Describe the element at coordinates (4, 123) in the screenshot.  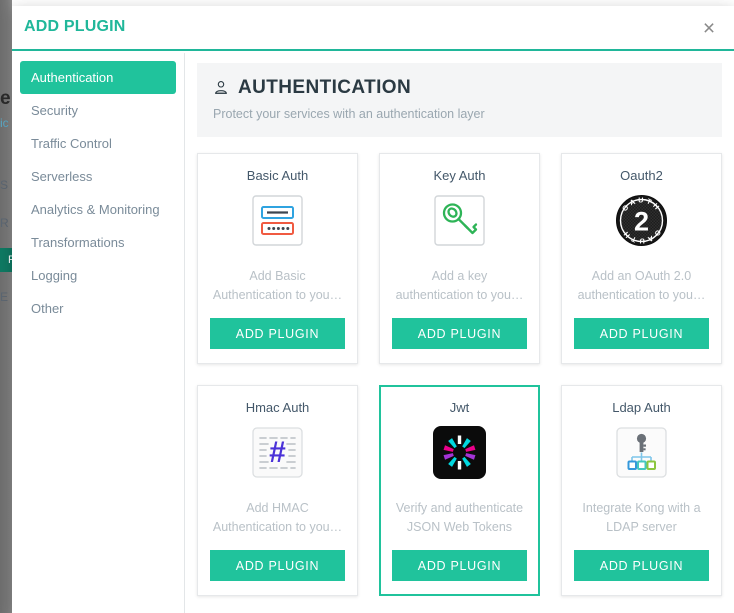
I see `backdrop-text-fragment: ic` at that location.